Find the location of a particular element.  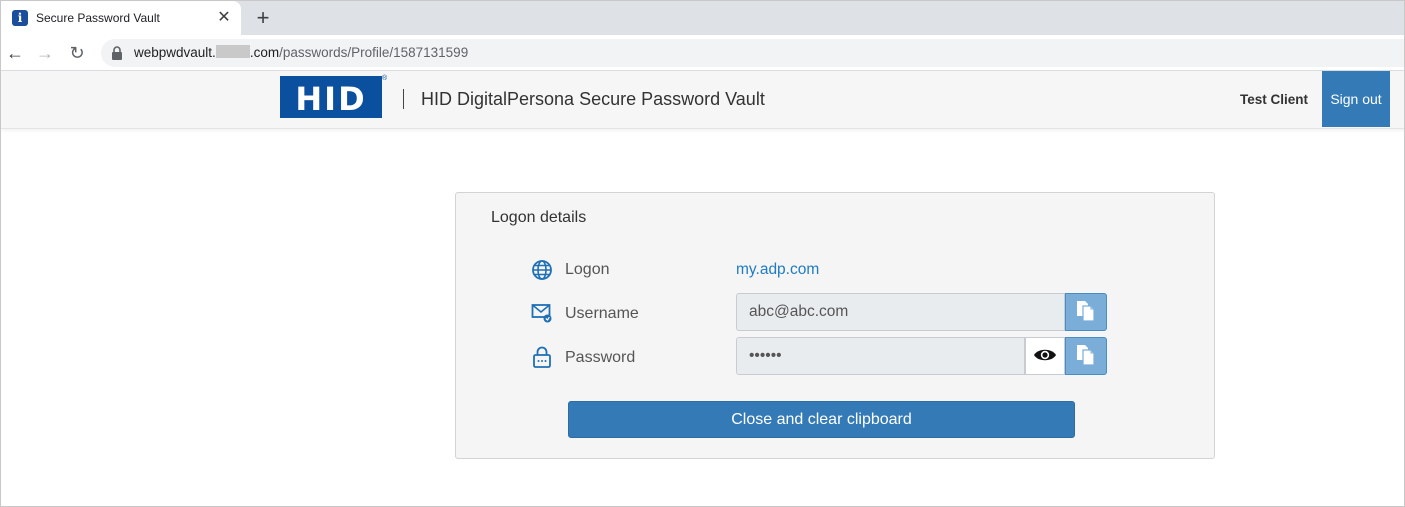

password-field: •••••• is located at coordinates (880, 356).